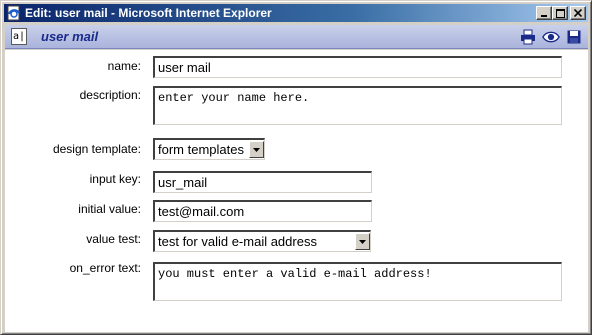  I want to click on on-error-text-field: you must enter a valid e-mail address!, so click(357, 281).